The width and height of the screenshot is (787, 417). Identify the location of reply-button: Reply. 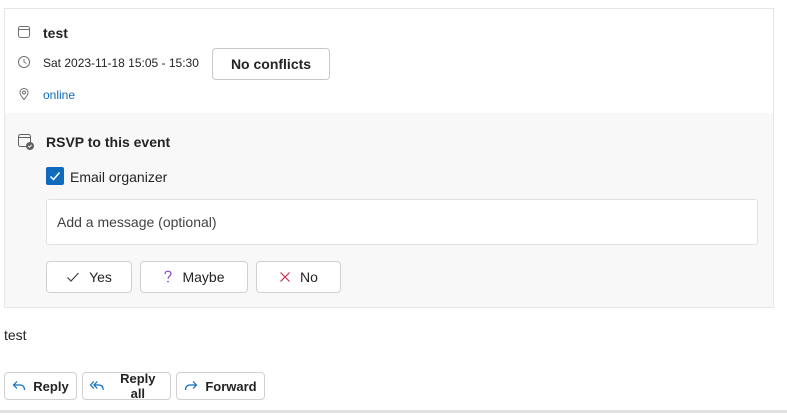
(40, 386).